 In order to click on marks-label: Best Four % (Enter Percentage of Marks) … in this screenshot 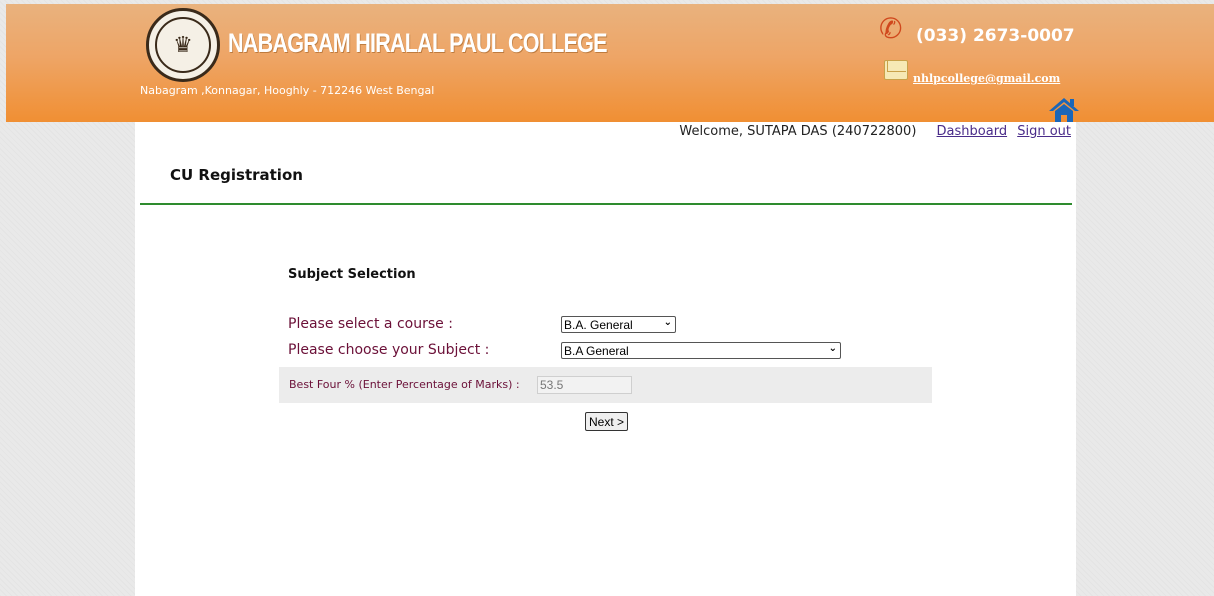, I will do `click(404, 384)`.